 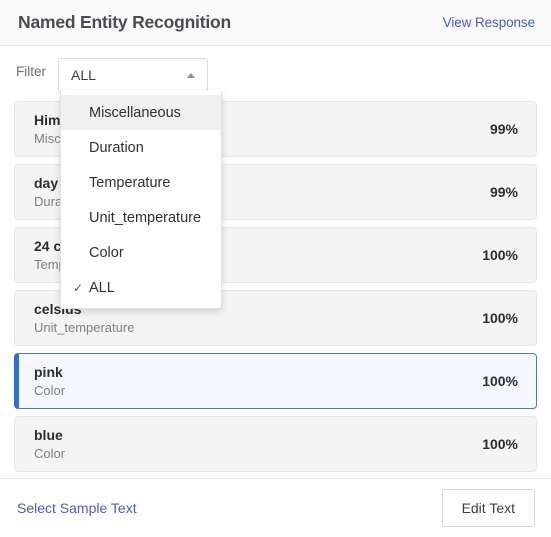 I want to click on filter-option-label: Color, so click(x=106, y=252).